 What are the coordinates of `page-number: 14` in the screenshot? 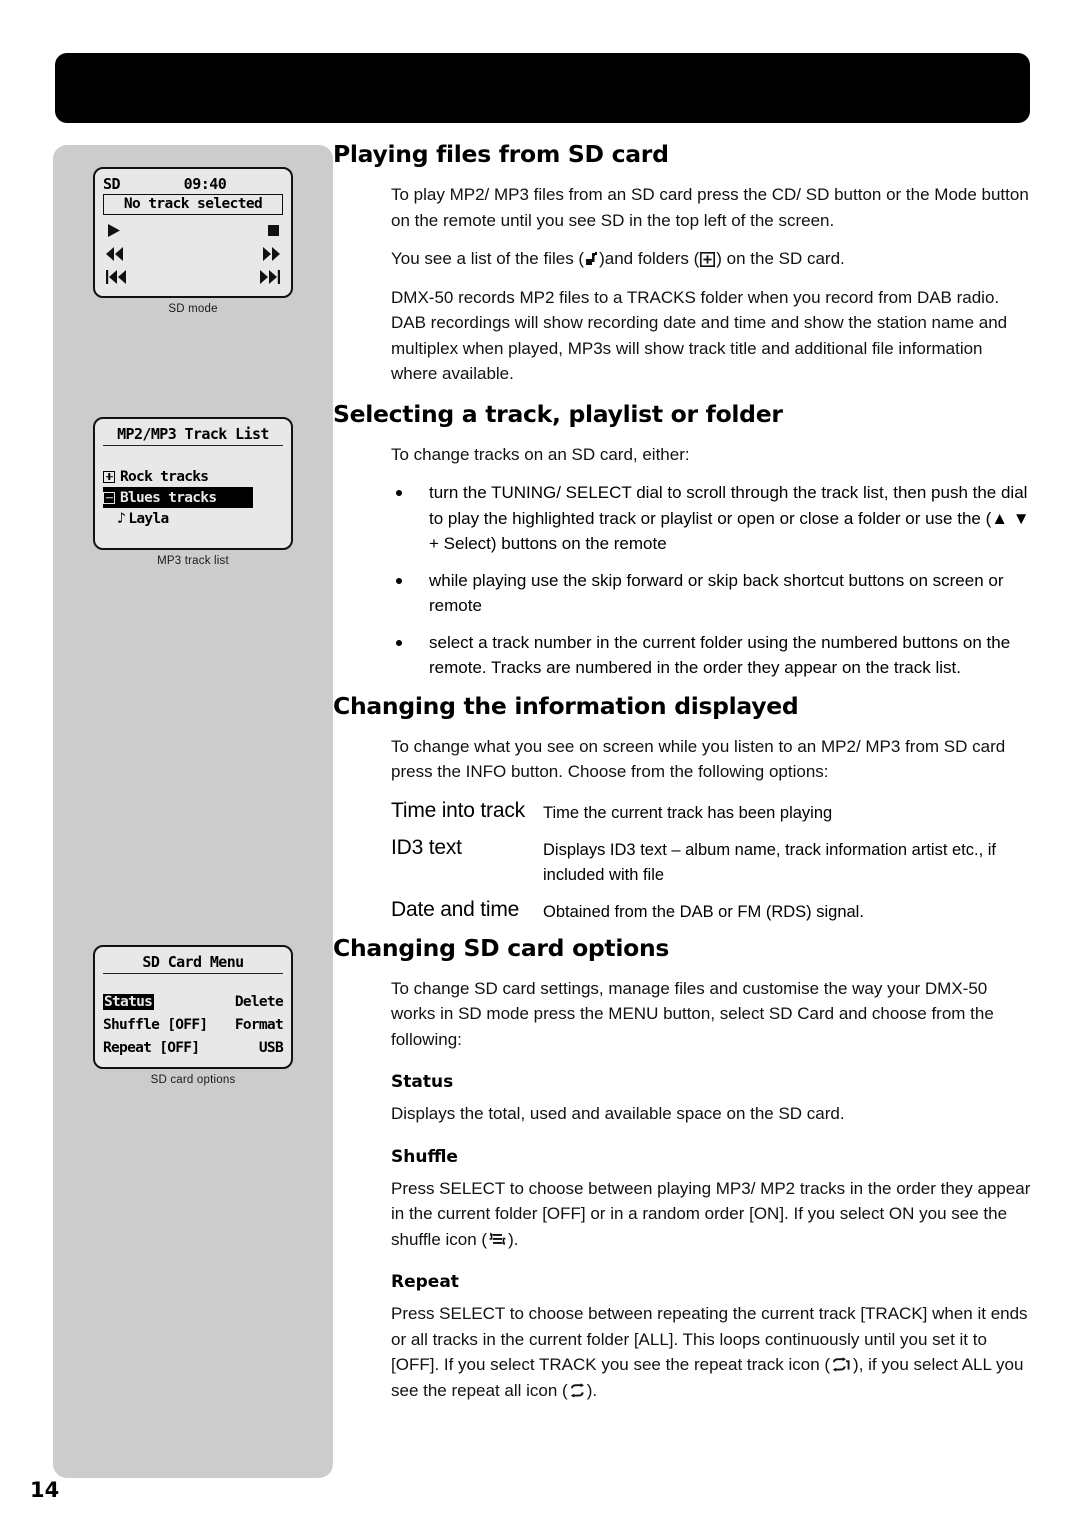 It's located at (45, 1490).